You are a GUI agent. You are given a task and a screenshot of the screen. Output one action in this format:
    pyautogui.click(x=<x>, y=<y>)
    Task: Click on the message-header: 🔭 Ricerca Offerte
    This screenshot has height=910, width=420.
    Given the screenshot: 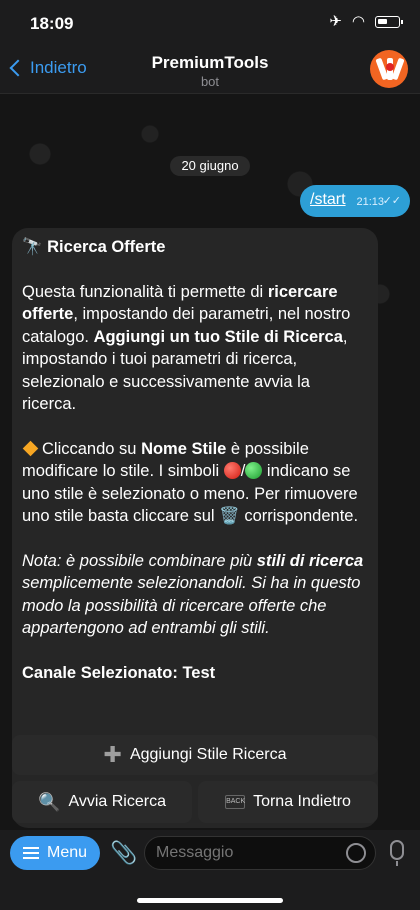 What is the action you would take?
    pyautogui.click(x=195, y=247)
    